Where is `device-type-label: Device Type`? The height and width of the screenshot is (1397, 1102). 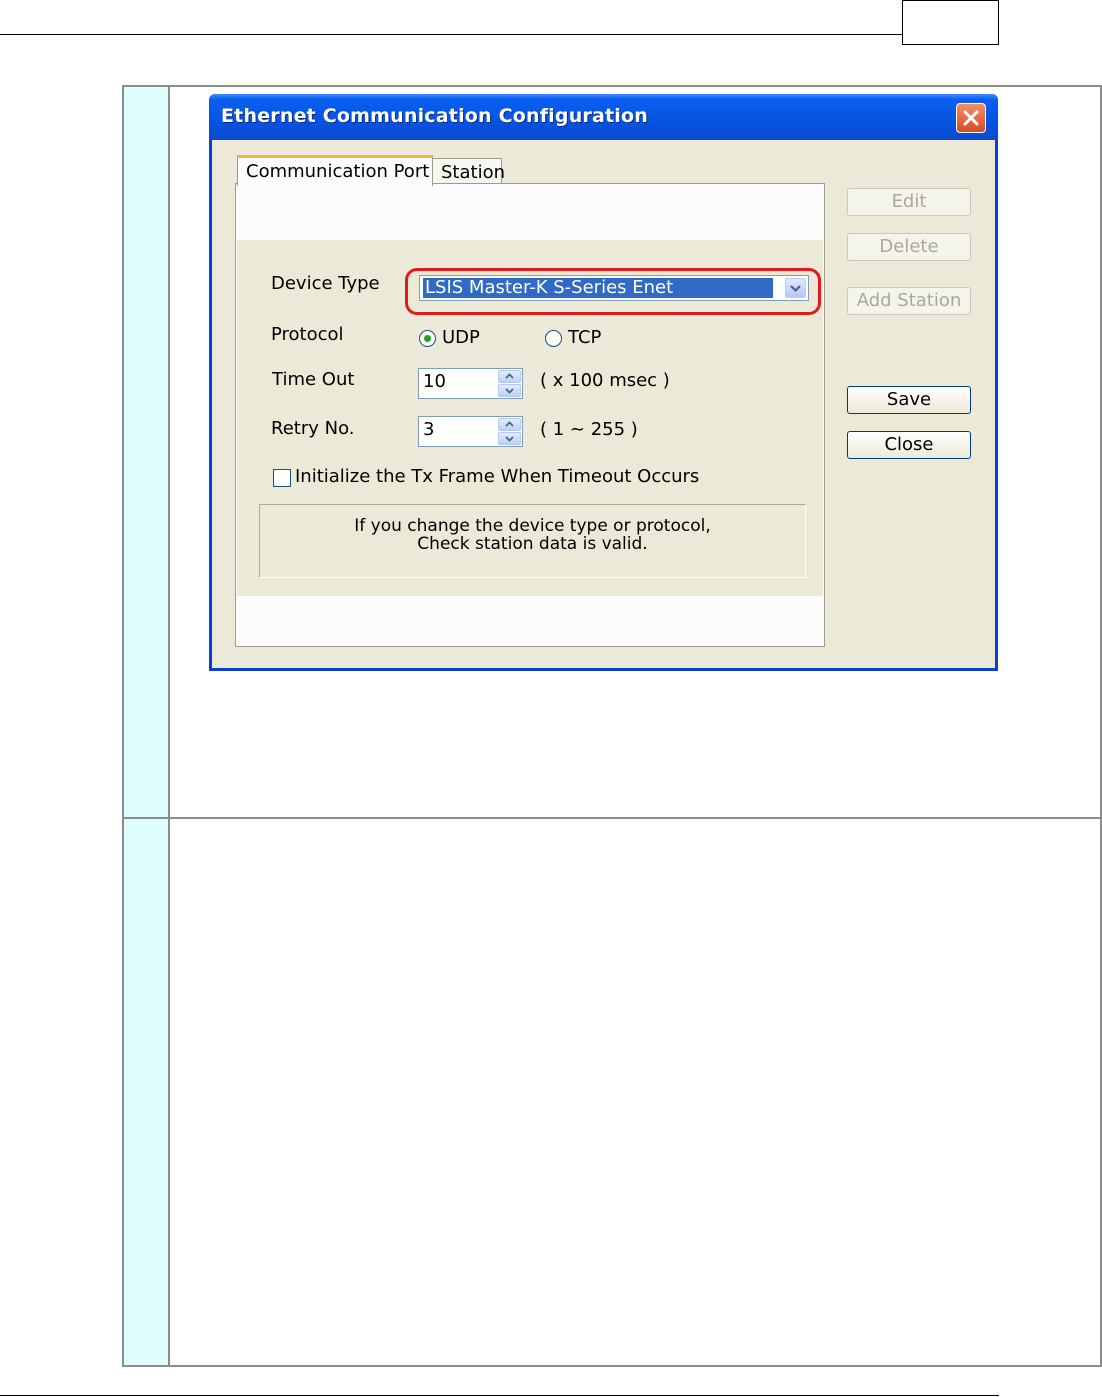
device-type-label: Device Type is located at coordinates (325, 283).